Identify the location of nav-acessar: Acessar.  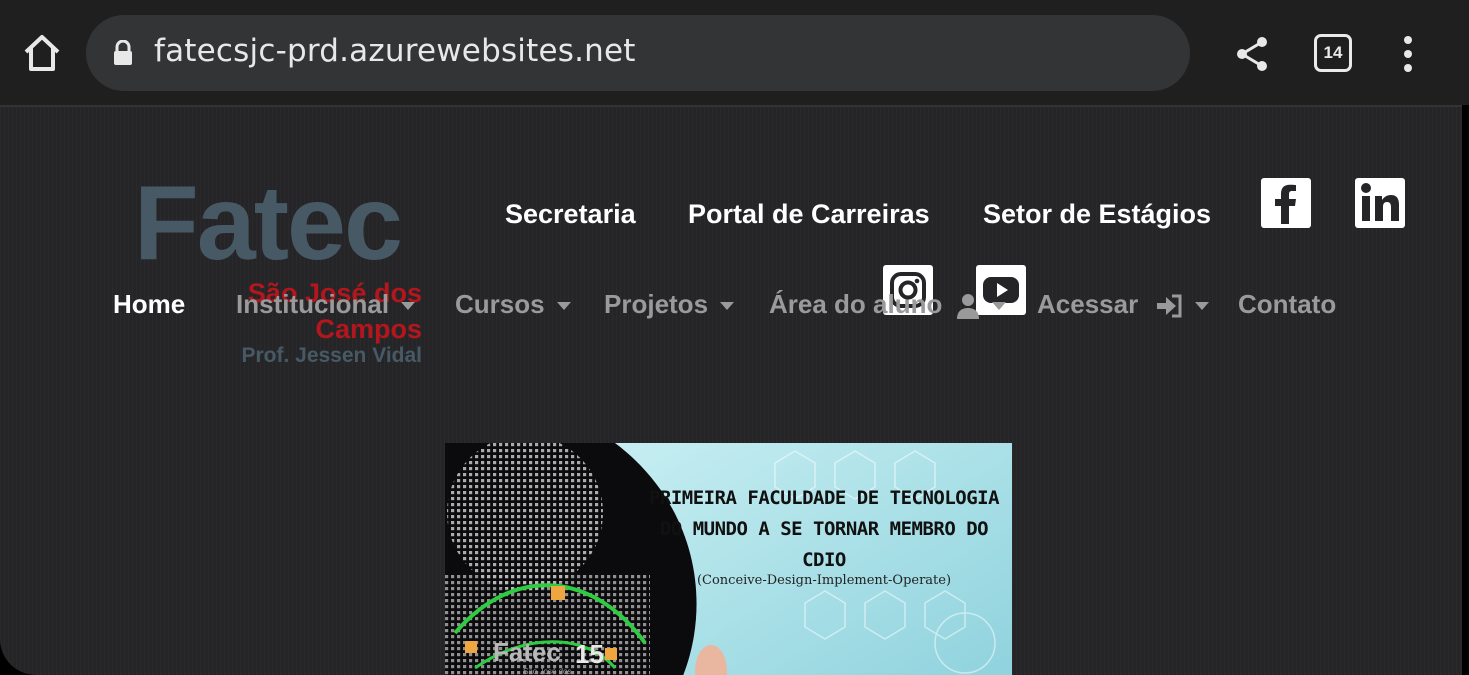
(1123, 304).